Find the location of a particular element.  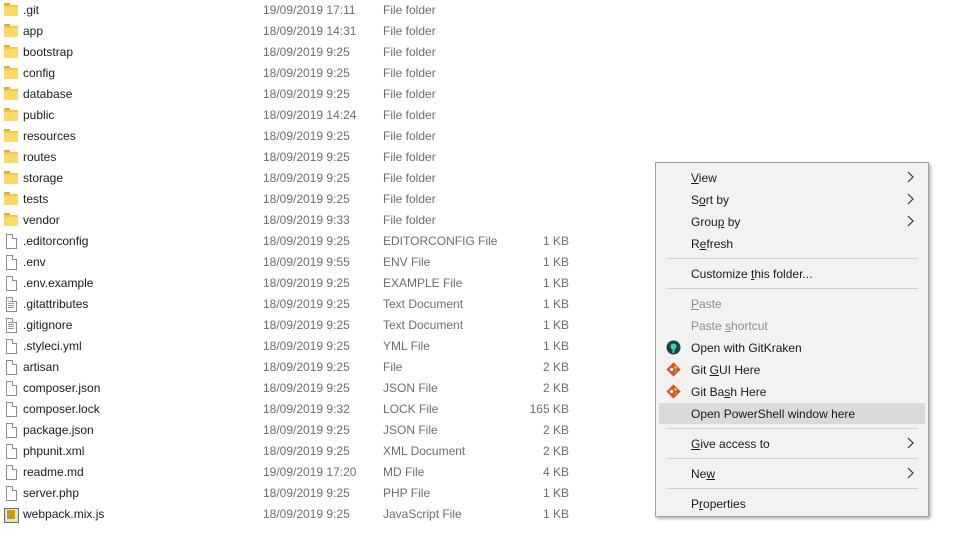

file-row: readme.md 19/09/2019 17:20 MD File 4 KB is located at coordinates (320, 472).